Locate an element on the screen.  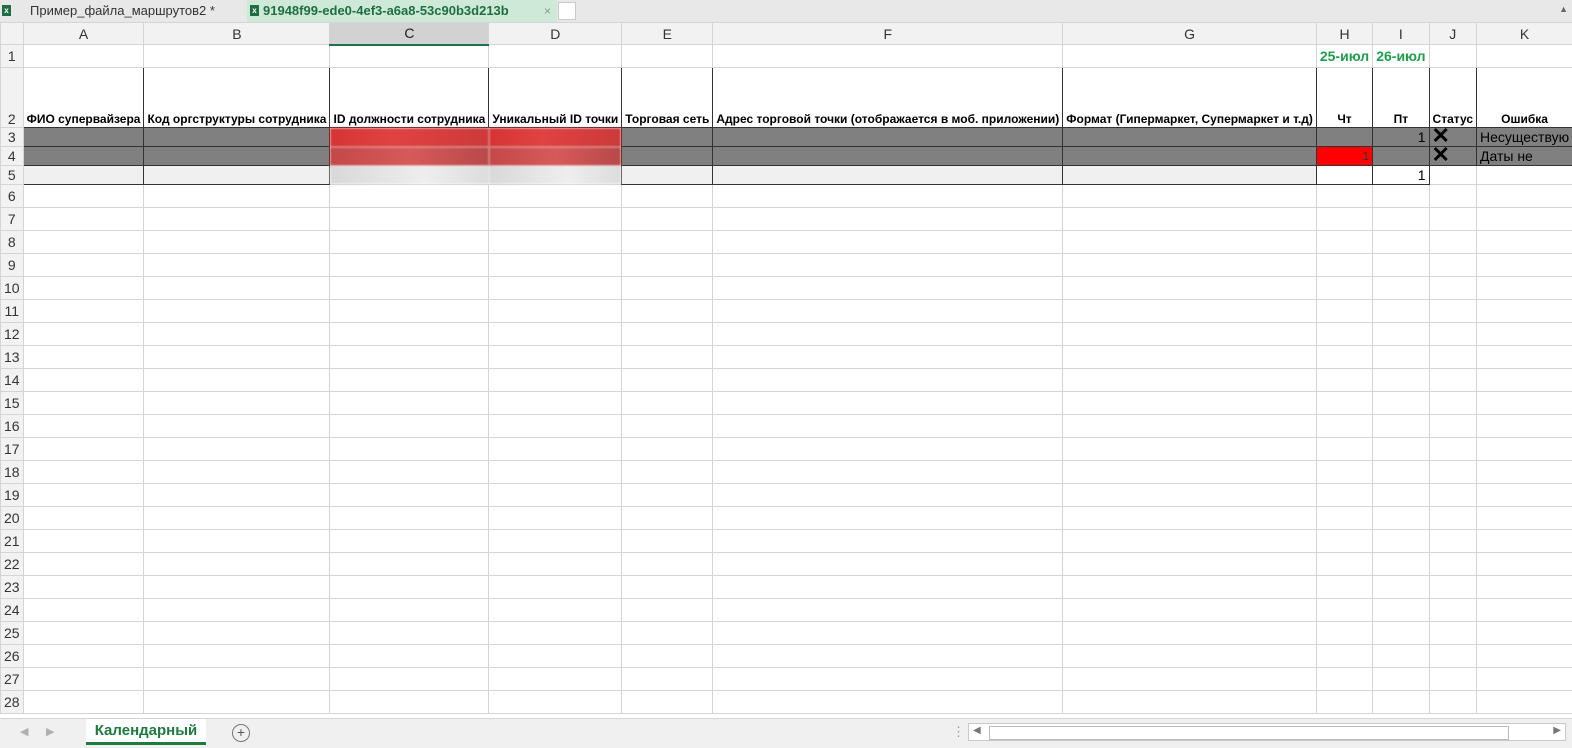
close-icon: × is located at coordinates (547, 11).